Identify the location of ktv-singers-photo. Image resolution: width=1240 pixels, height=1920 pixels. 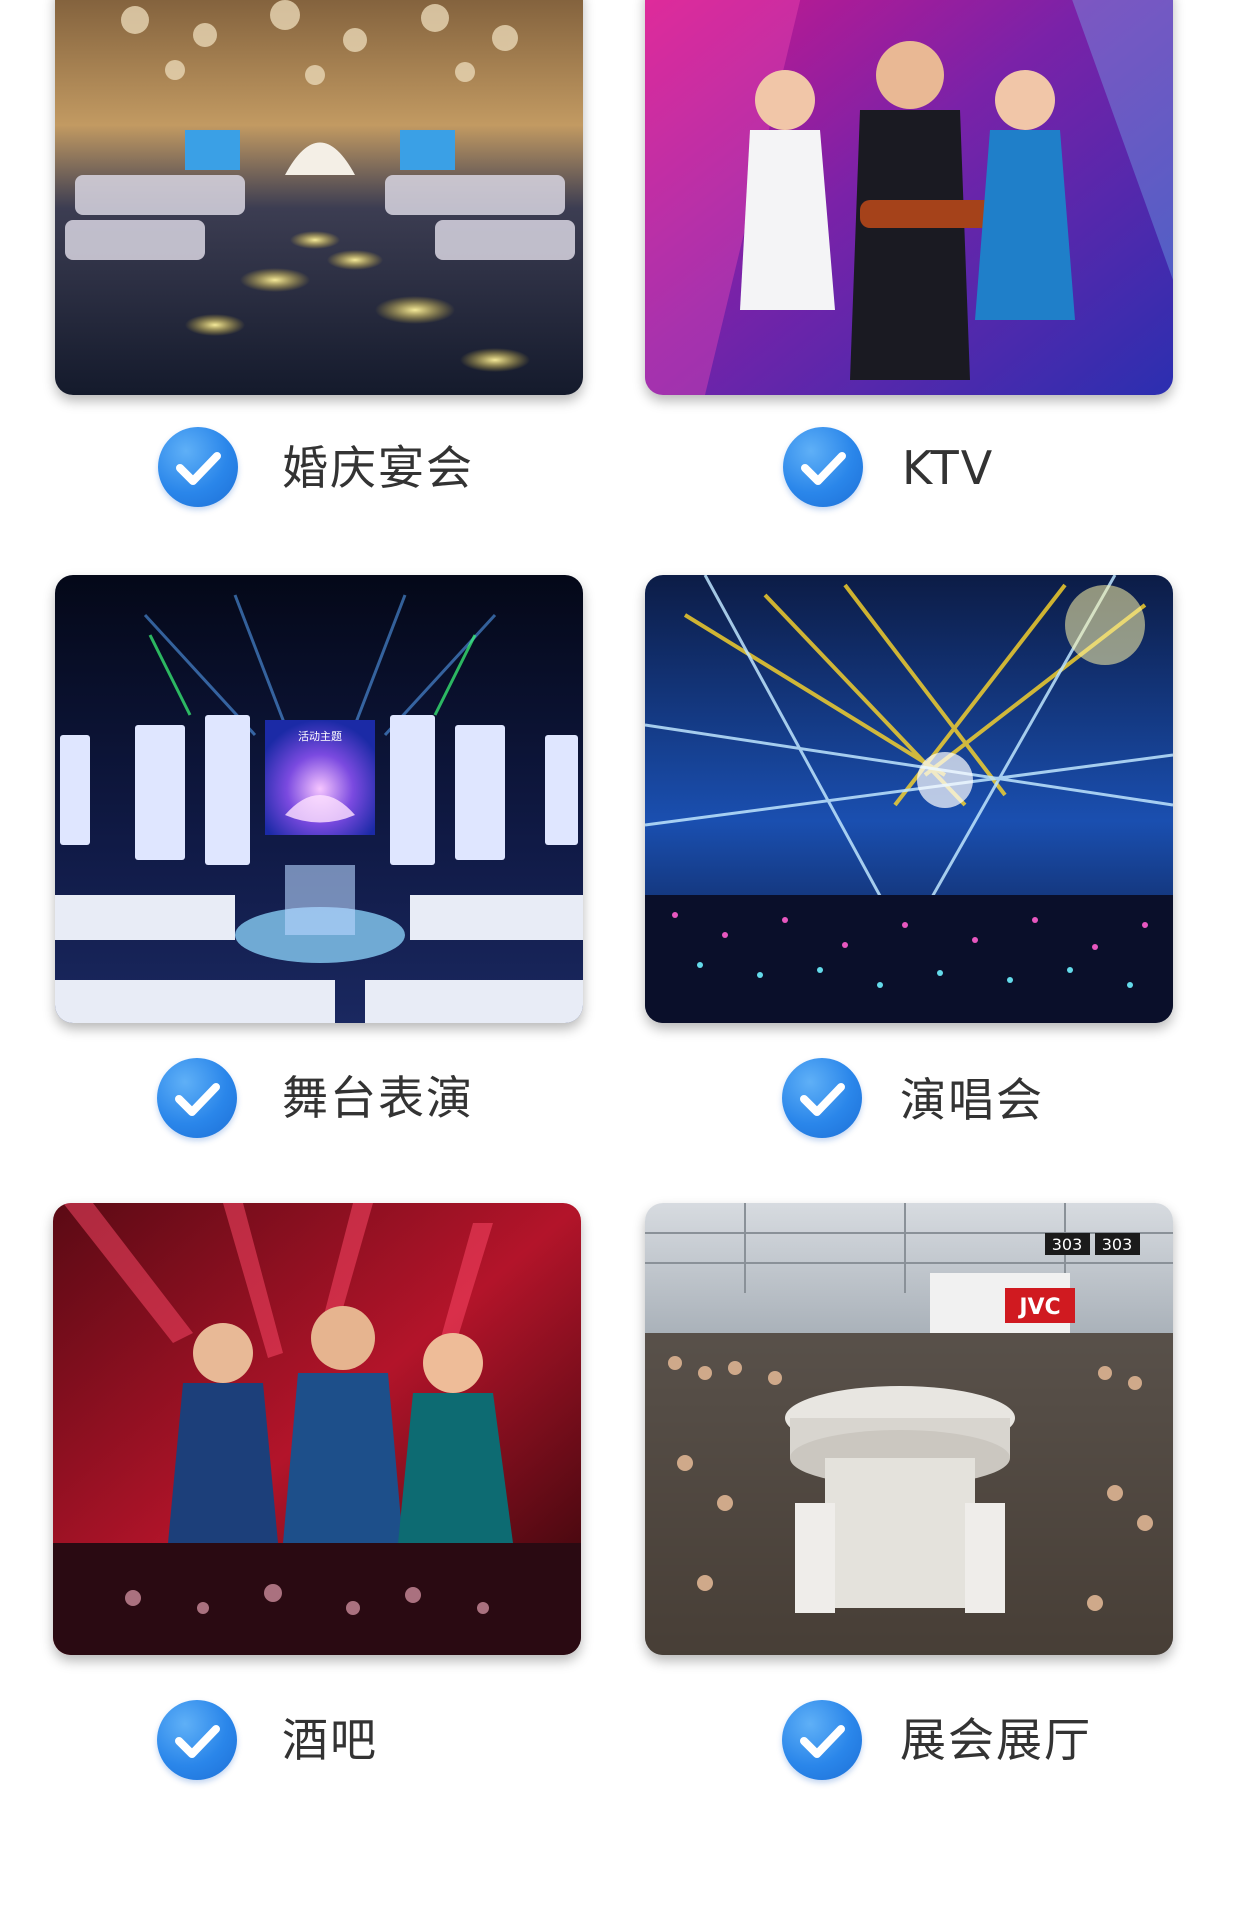
(909, 197).